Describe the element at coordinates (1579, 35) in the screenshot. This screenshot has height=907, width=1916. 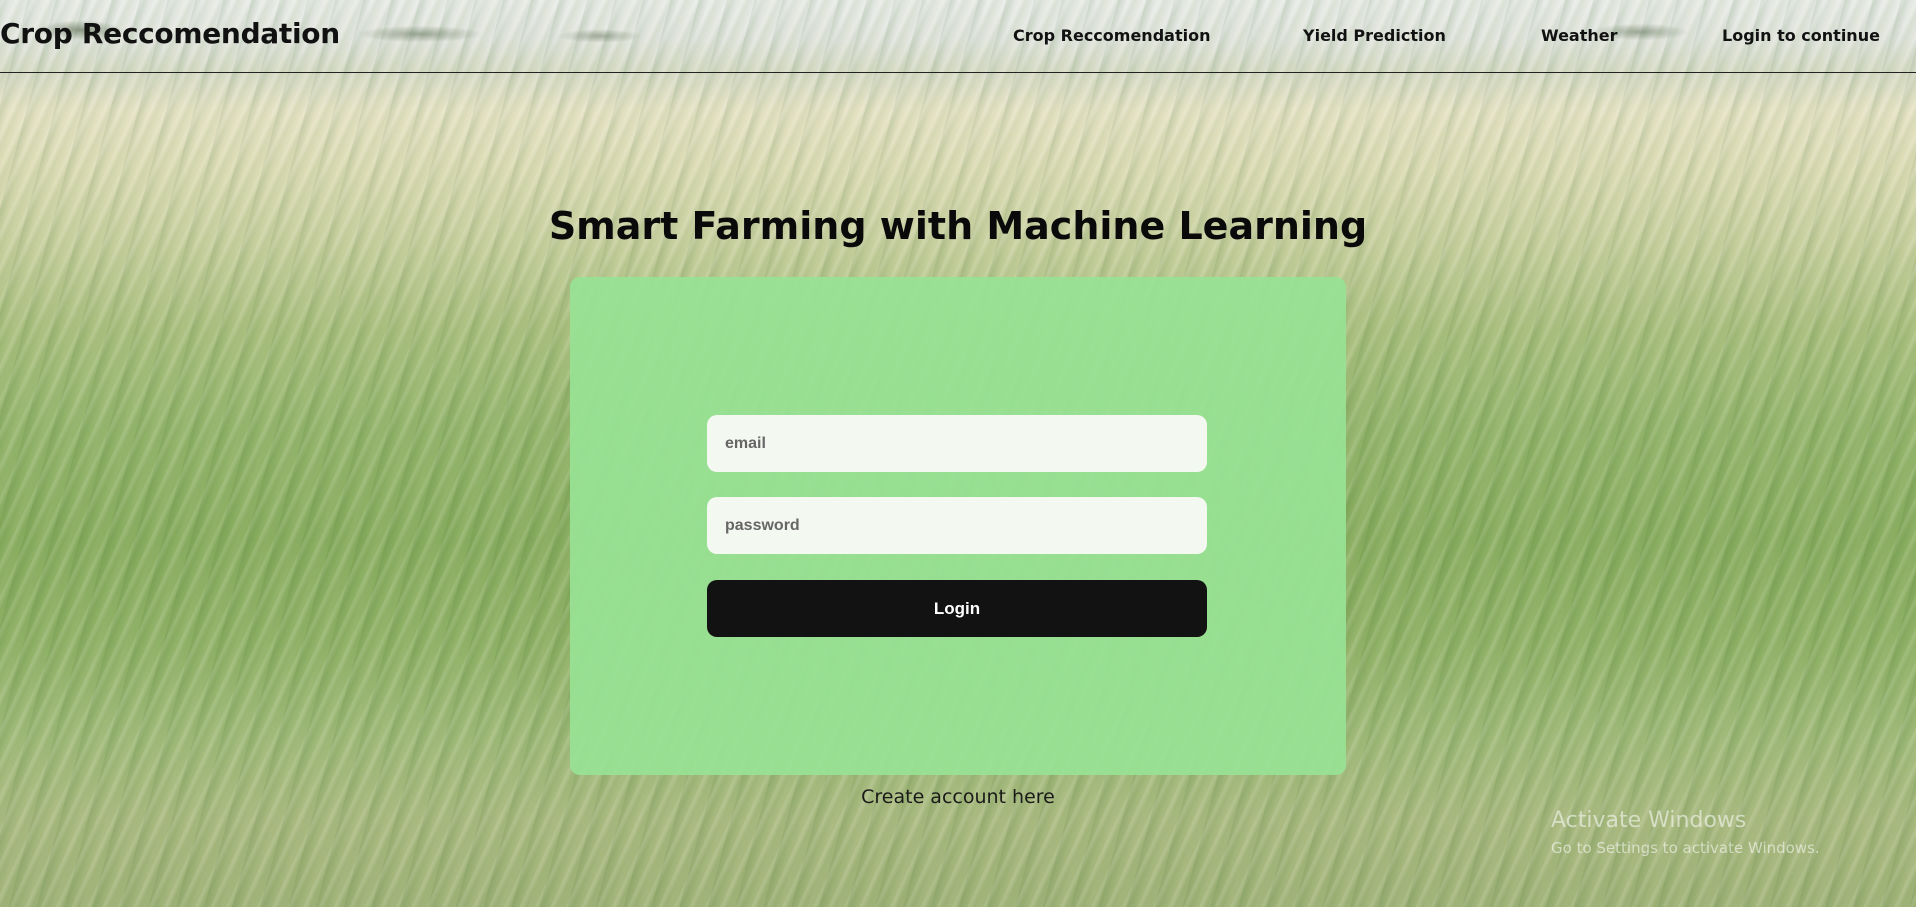
I see `nav-link-weather: Weather` at that location.